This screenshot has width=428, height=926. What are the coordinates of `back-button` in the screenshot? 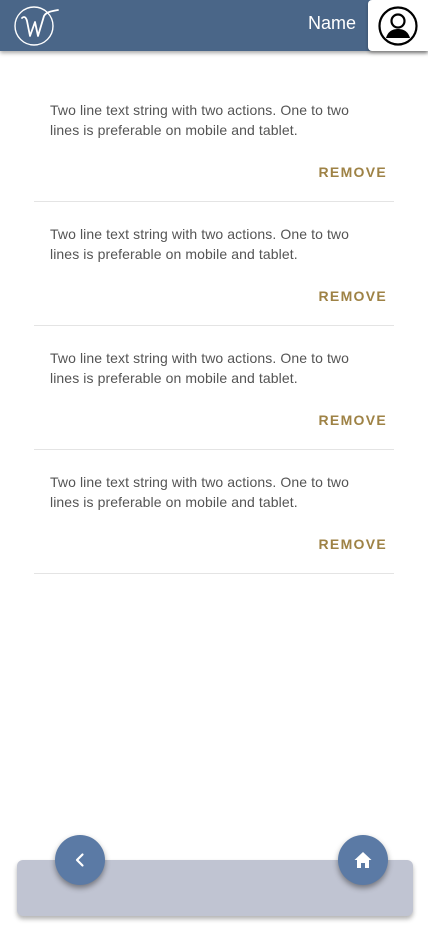 It's located at (80, 860).